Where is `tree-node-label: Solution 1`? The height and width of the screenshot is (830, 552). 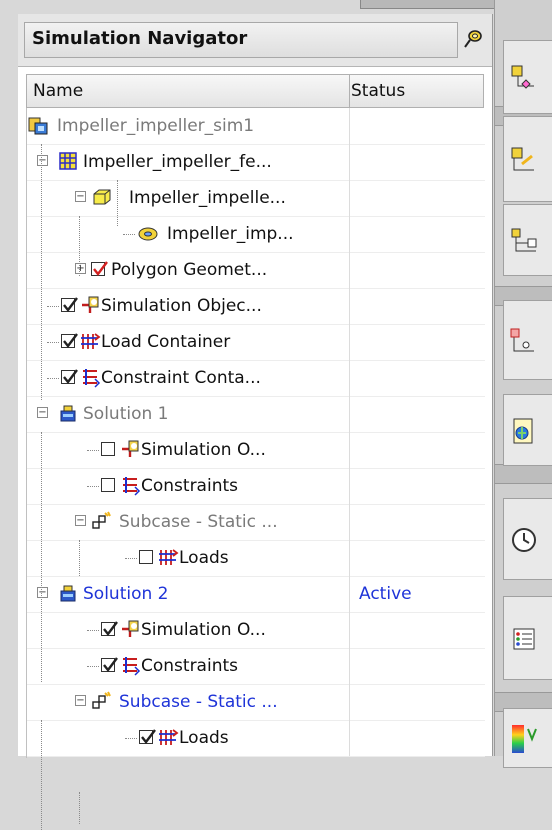 tree-node-label: Solution 1 is located at coordinates (126, 414).